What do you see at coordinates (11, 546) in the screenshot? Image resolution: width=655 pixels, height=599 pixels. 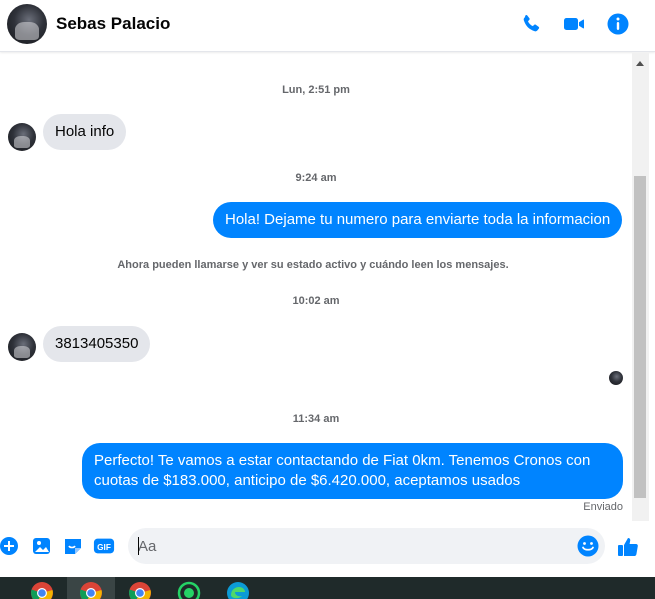 I see `plus-circle-icon` at bounding box center [11, 546].